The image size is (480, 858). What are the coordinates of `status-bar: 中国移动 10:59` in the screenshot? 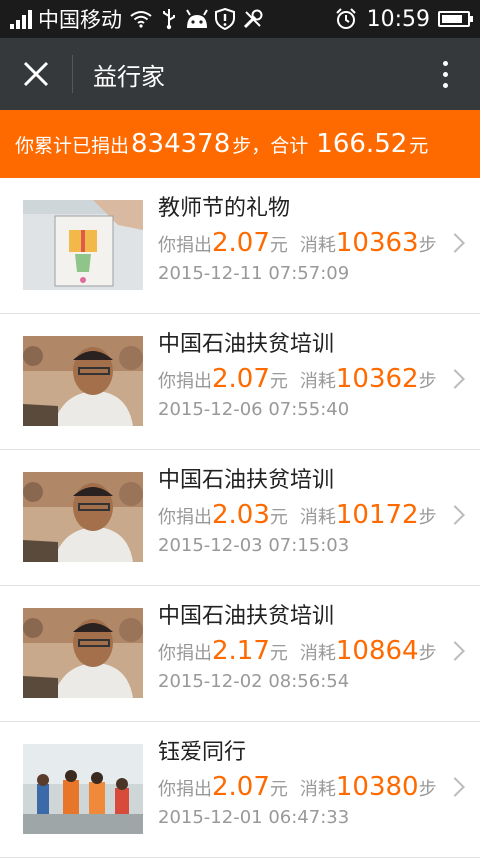 It's located at (240, 19).